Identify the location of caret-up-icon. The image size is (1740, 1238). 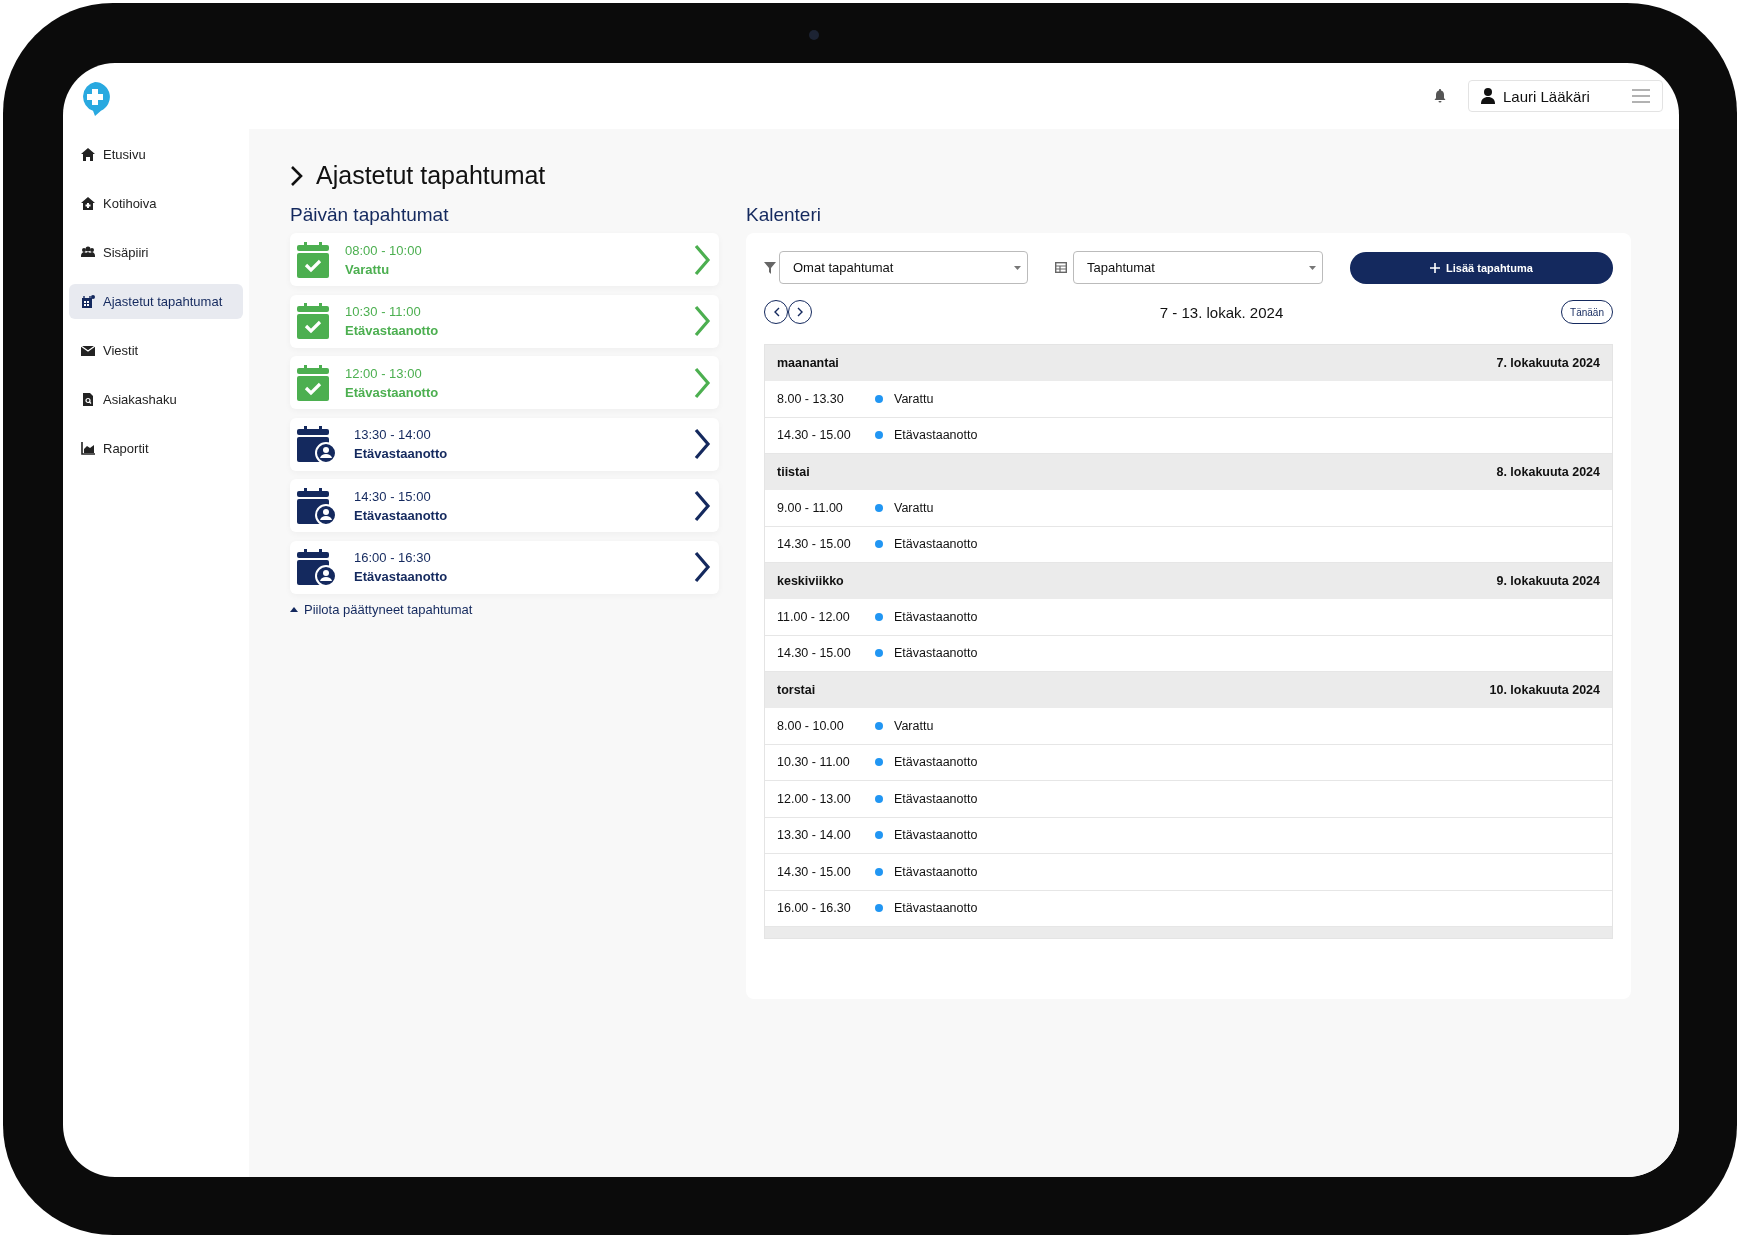
(294, 609).